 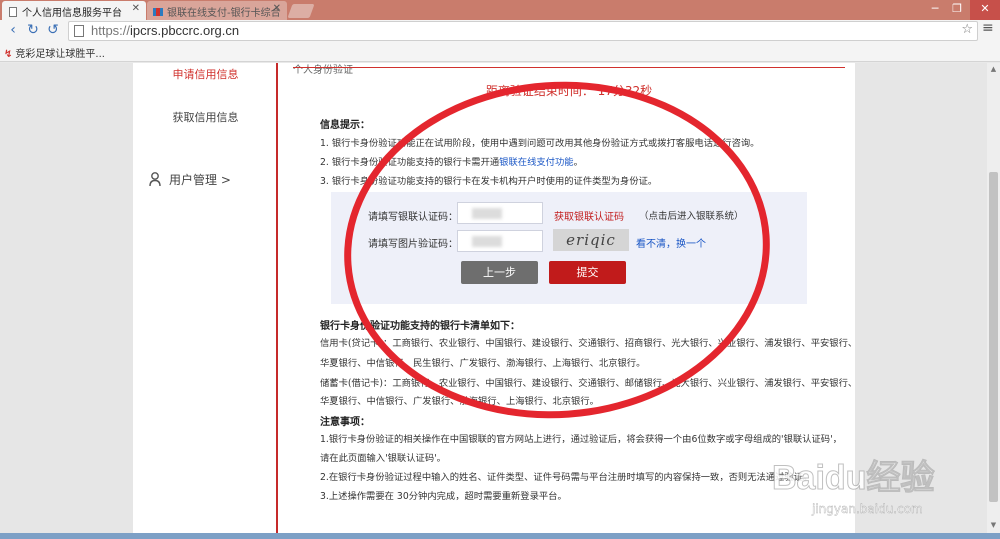 What do you see at coordinates (867, 509) in the screenshot?
I see `watermark-url: jingyan.baidu.com` at bounding box center [867, 509].